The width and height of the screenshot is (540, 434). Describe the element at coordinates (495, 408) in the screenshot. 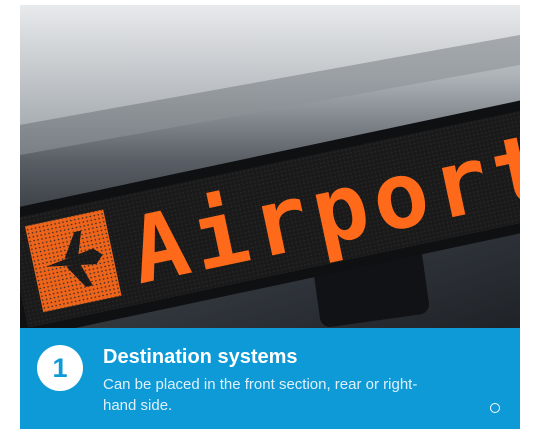

I see `circle-indicator-icon` at that location.